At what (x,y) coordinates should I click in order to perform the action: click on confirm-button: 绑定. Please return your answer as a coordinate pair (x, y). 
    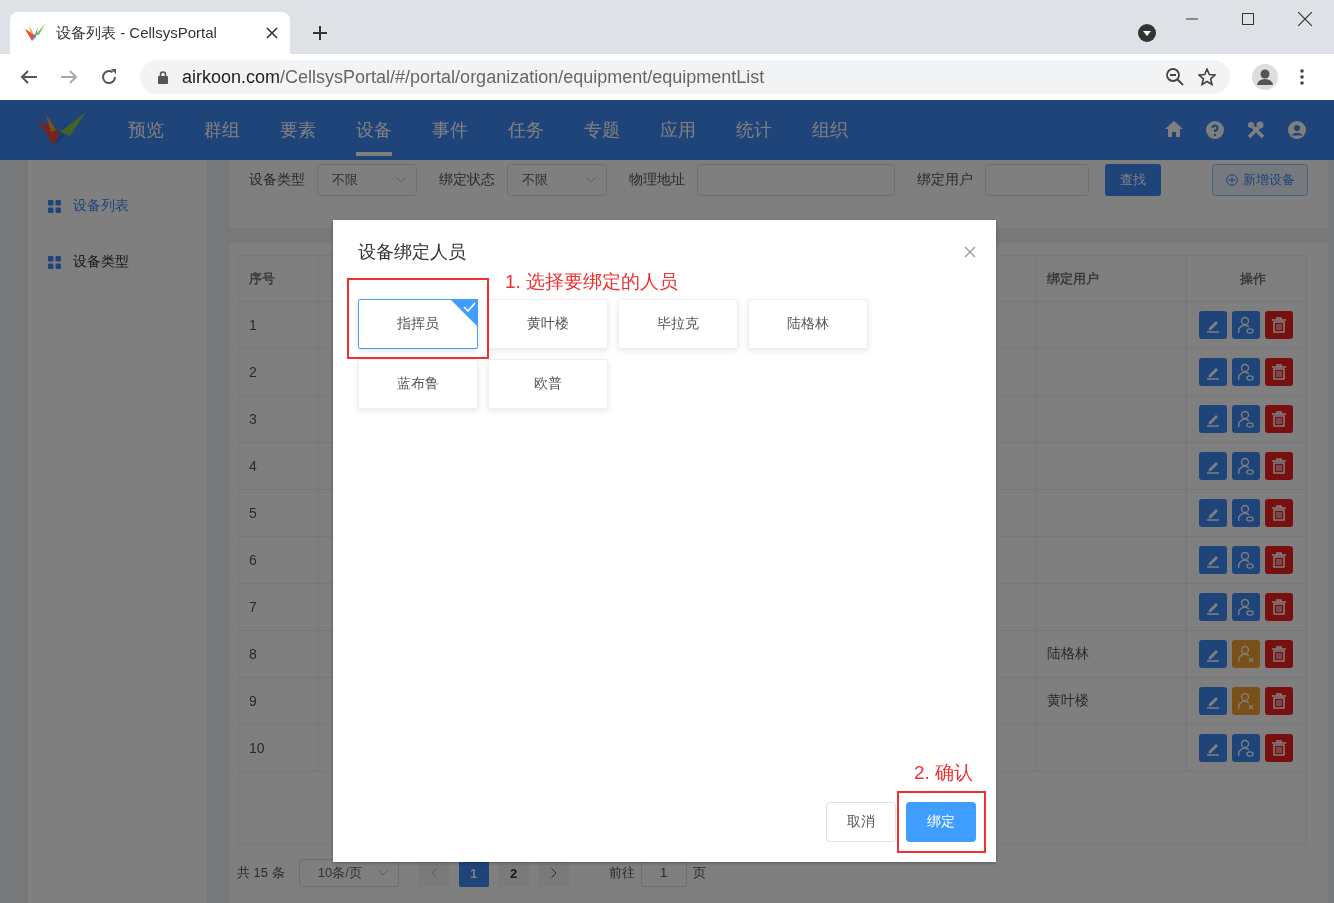
    Looking at the image, I should click on (941, 822).